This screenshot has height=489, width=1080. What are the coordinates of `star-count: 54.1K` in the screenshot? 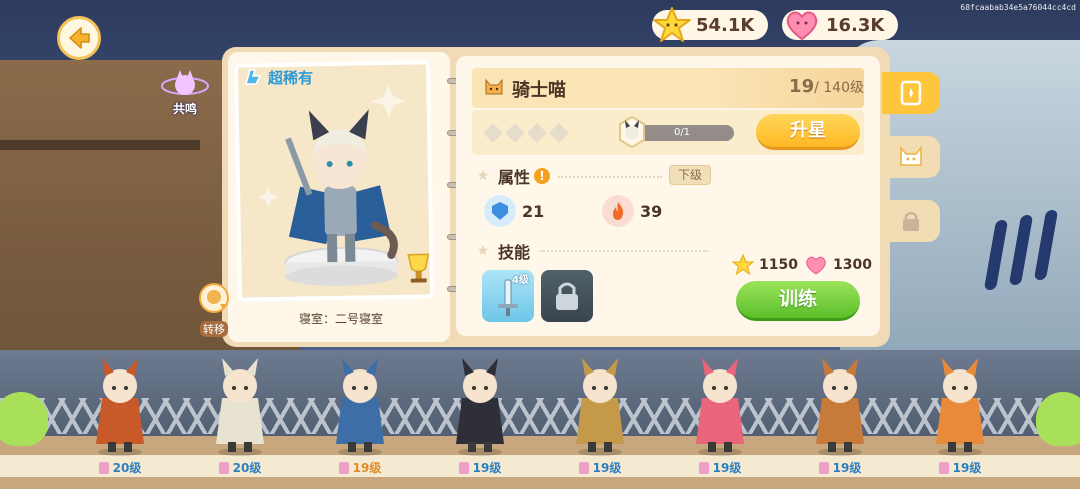 It's located at (725, 25).